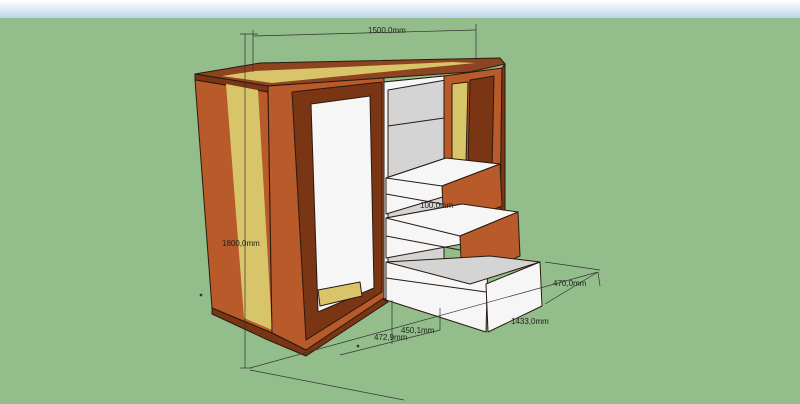 This screenshot has height=404, width=800. What do you see at coordinates (460, 123) in the screenshot?
I see `right-door-inlay` at bounding box center [460, 123].